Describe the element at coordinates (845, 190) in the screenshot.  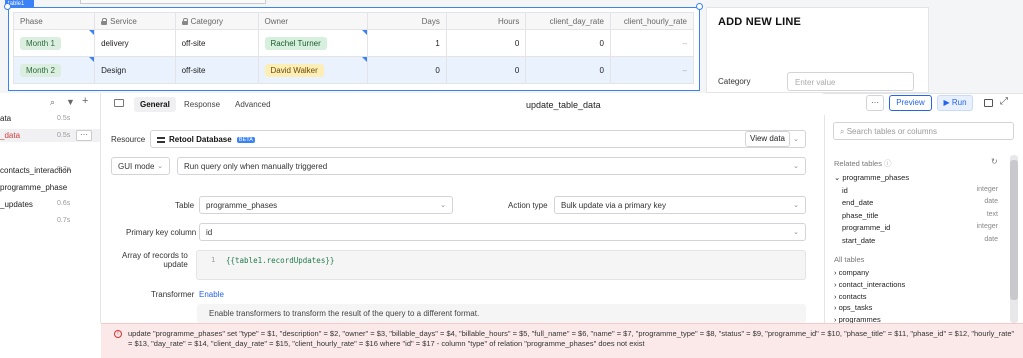
I see `schema-column-name: id` at that location.